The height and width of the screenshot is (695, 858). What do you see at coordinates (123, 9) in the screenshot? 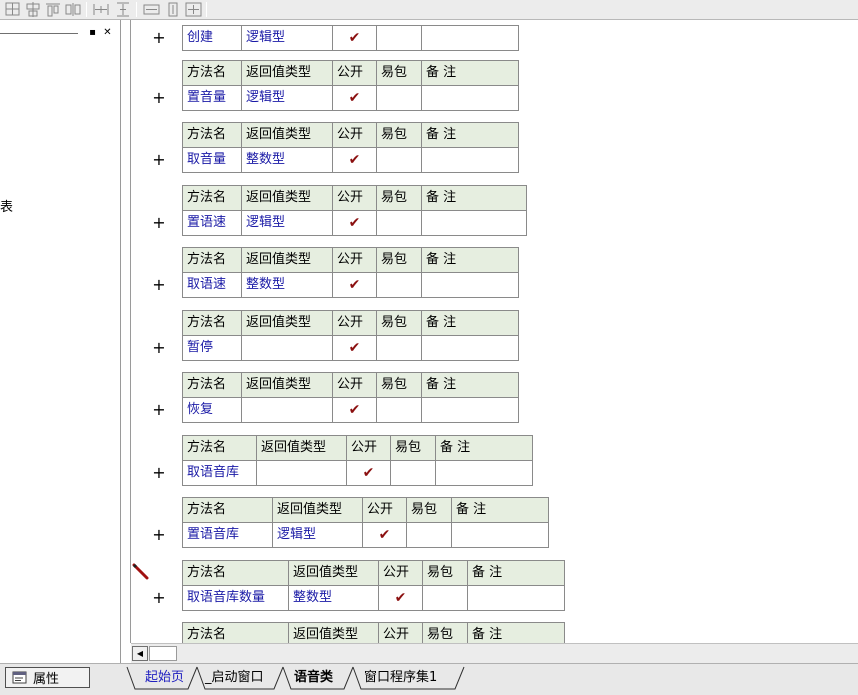
I see `height-spacing-icon` at bounding box center [123, 9].